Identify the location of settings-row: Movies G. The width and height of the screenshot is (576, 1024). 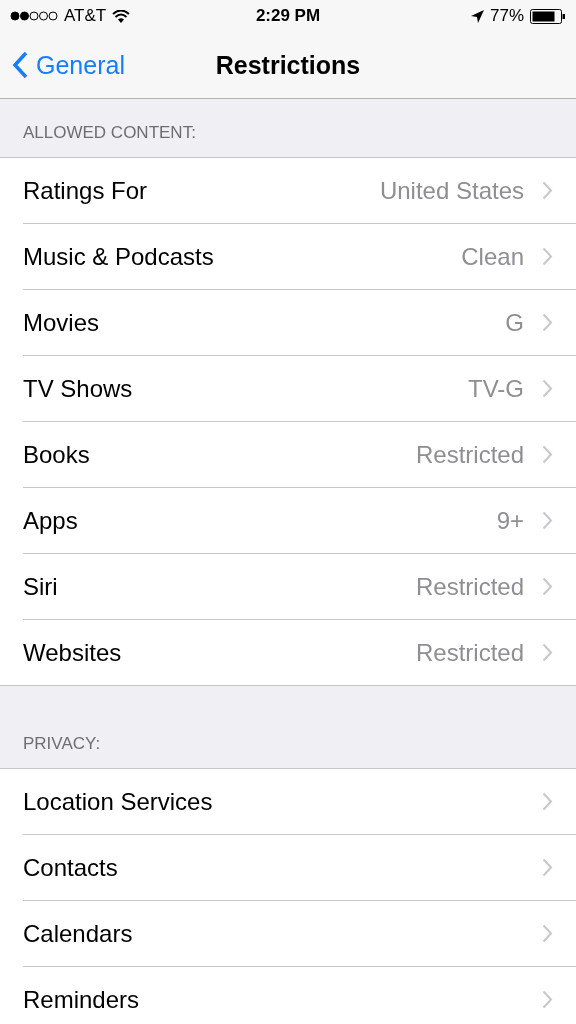
(299, 323).